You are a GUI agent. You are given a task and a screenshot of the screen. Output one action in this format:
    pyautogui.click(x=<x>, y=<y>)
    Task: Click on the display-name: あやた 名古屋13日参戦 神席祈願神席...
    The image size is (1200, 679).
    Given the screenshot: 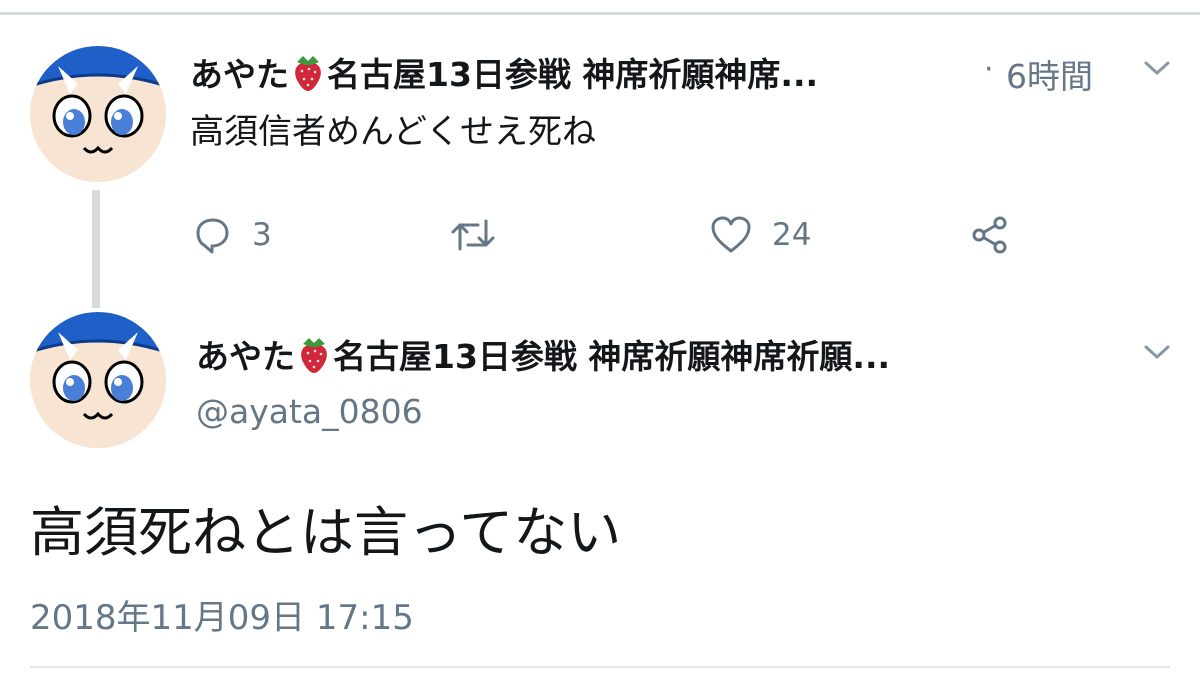 What is the action you would take?
    pyautogui.click(x=585, y=74)
    